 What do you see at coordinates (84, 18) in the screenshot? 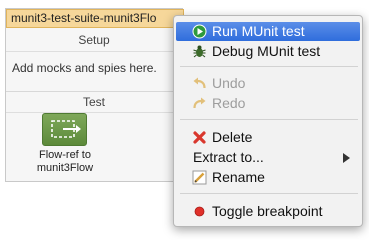
I see `flow-title: munit3-test-suite-munit3Flo` at bounding box center [84, 18].